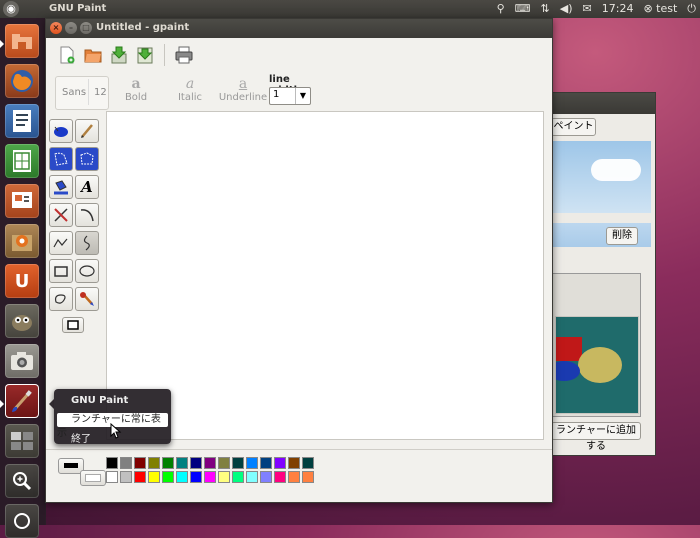  What do you see at coordinates (99, 400) in the screenshot?
I see `menu-title: GNU Paint` at bounding box center [99, 400].